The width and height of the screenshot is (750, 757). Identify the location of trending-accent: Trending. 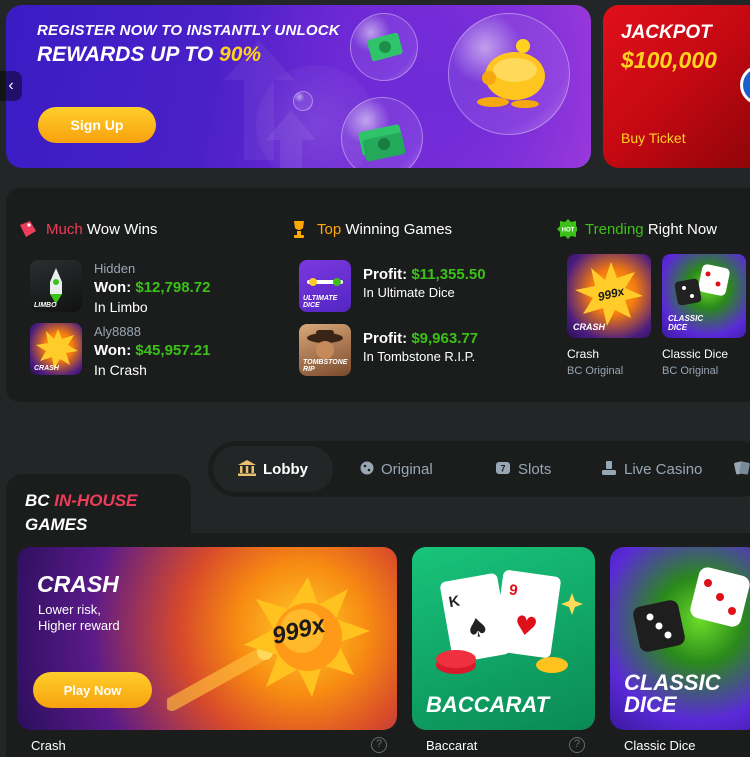
(614, 229).